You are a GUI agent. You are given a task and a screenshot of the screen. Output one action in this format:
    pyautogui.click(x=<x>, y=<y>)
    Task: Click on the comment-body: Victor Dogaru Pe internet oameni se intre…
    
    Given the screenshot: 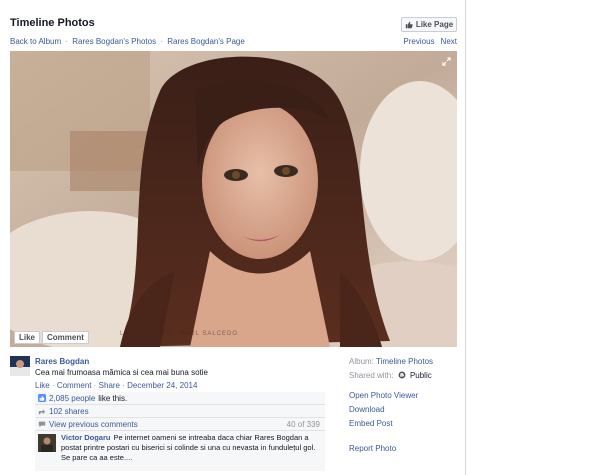 What is the action you would take?
    pyautogui.click(x=190, y=448)
    